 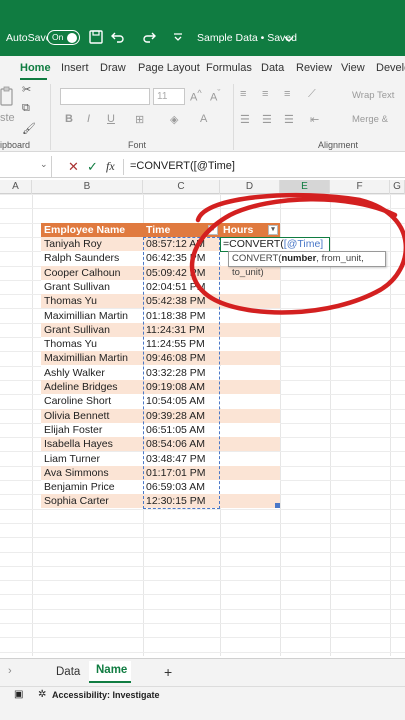 What do you see at coordinates (111, 670) in the screenshot?
I see `sheet-tab-name: Name` at bounding box center [111, 670].